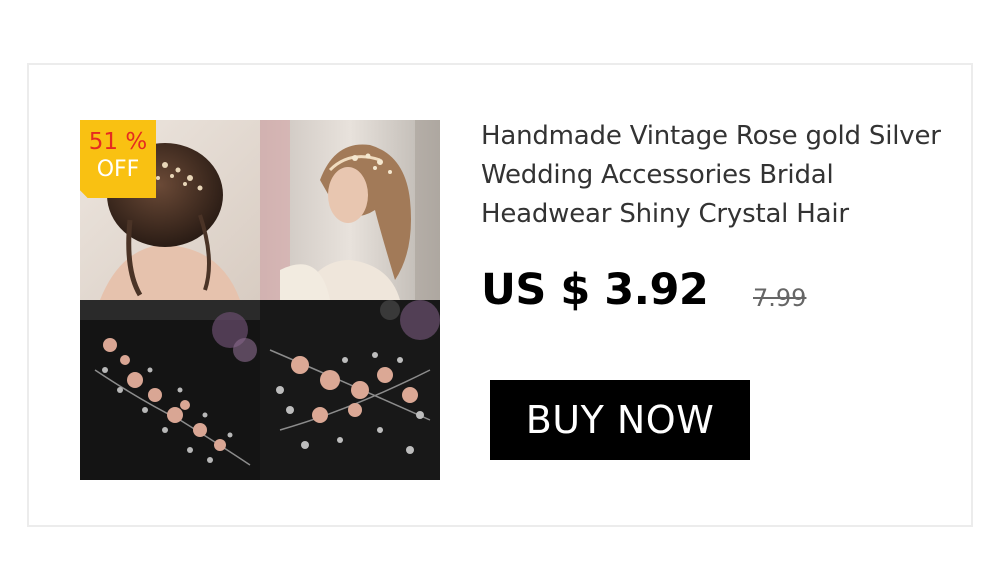 The image size is (1000, 580). What do you see at coordinates (620, 420) in the screenshot?
I see `buy-now-button: BUY NOW` at bounding box center [620, 420].